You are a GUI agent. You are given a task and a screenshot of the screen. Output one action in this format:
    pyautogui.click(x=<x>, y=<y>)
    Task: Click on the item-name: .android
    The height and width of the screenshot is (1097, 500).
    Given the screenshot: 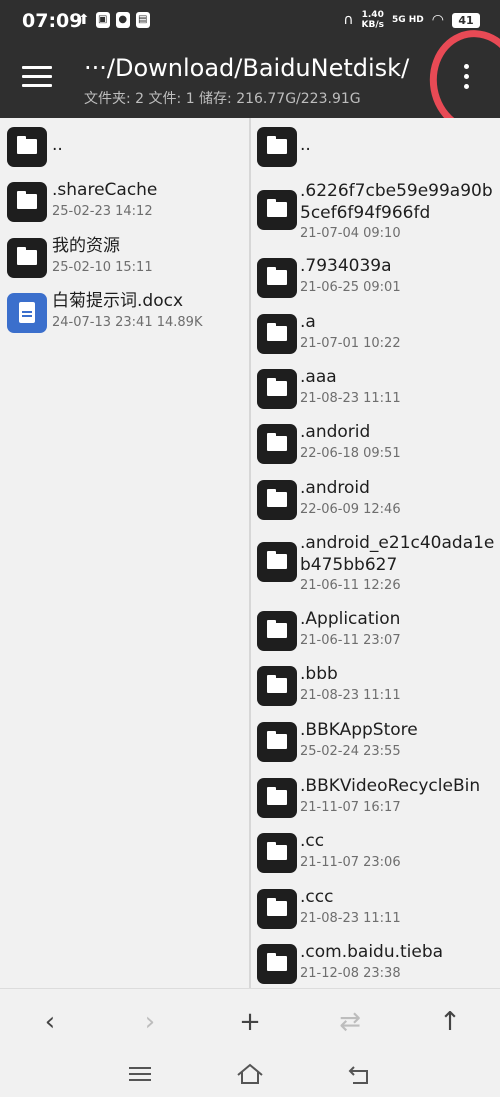 What is the action you would take?
    pyautogui.click(x=335, y=488)
    